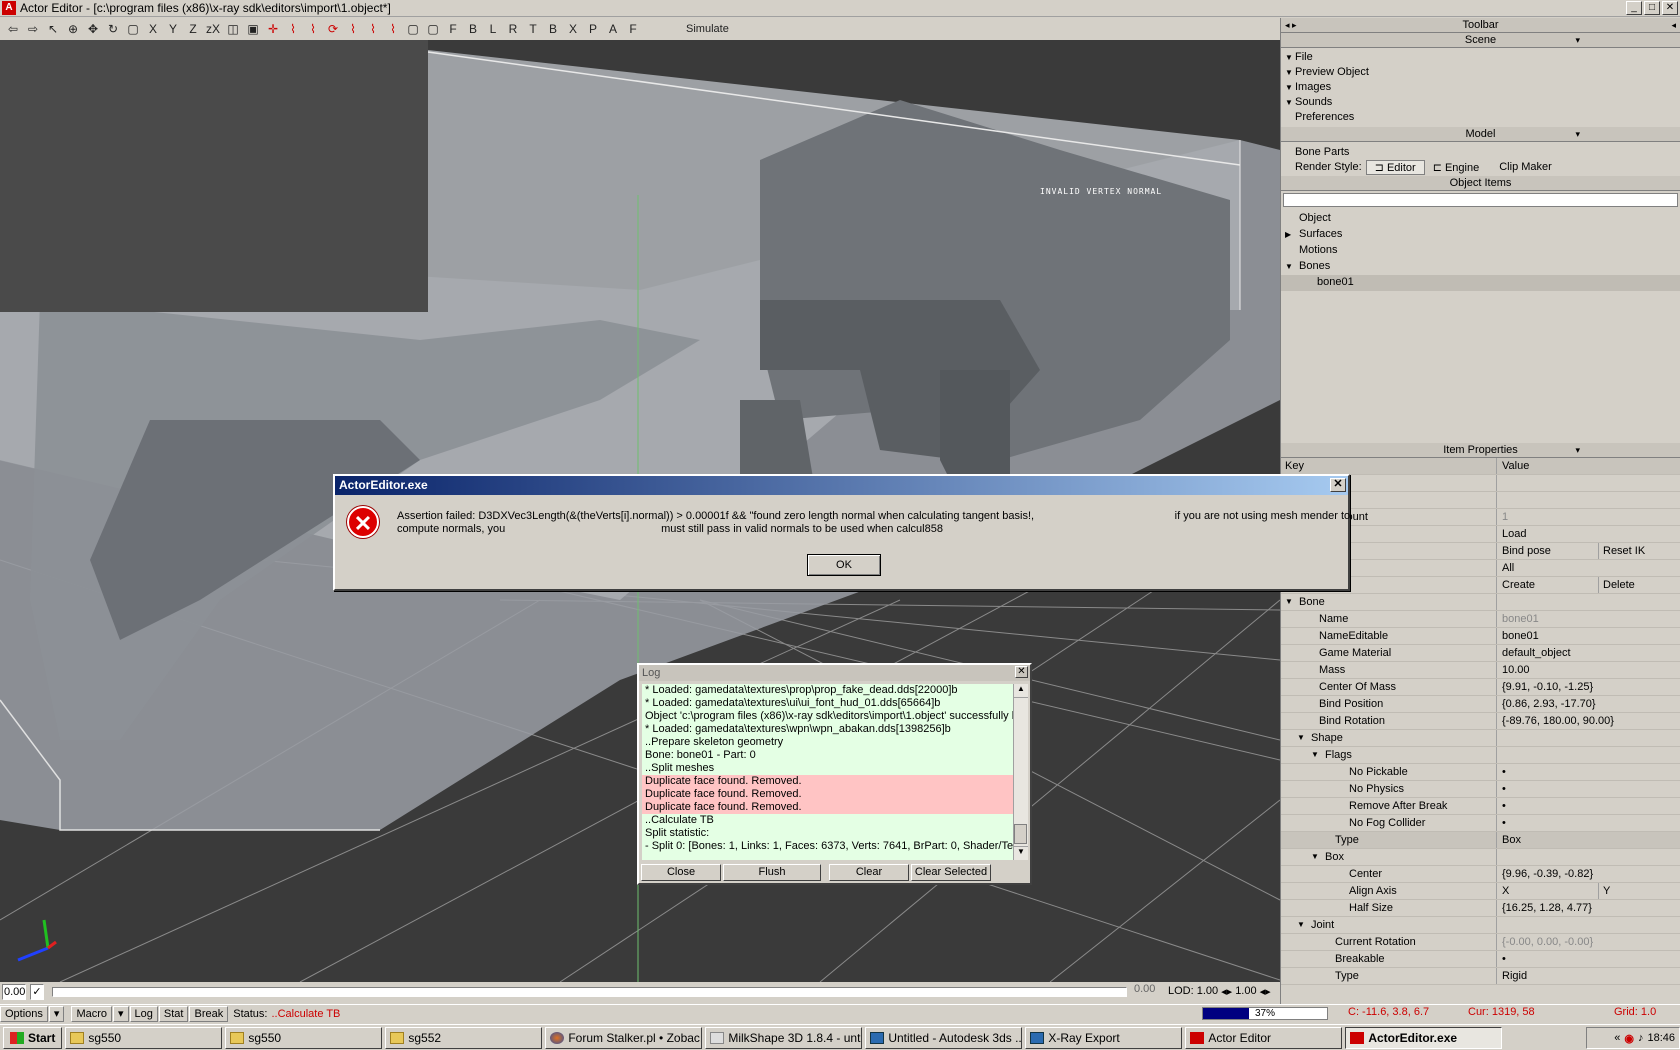 The image size is (1680, 1050). Describe the element at coordinates (1616, 585) in the screenshot. I see `property-value-secondary: Delete` at that location.